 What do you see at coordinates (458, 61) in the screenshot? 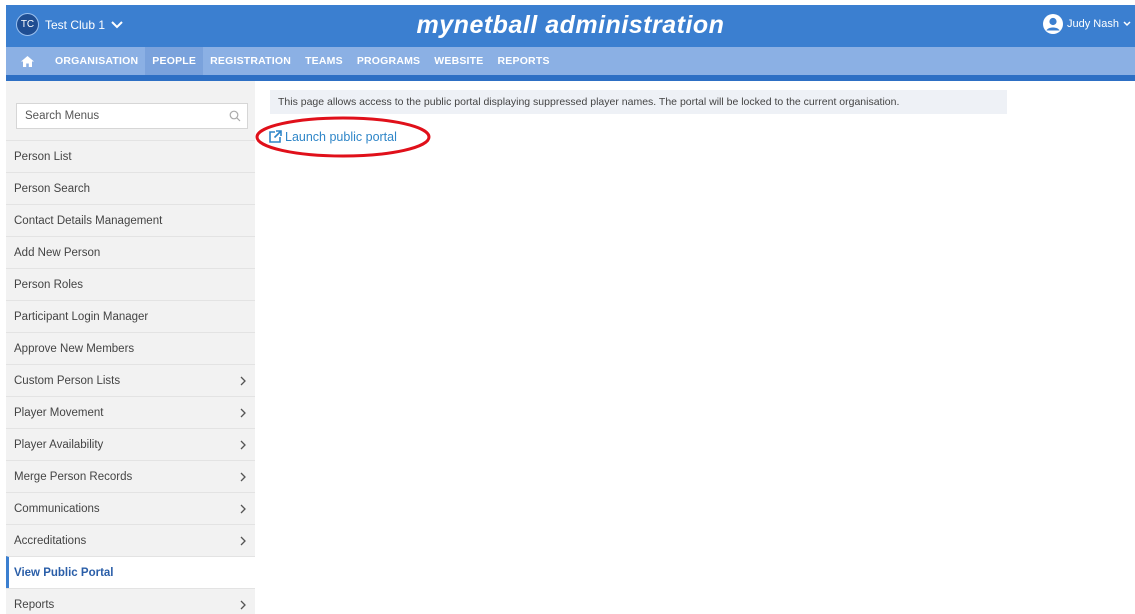
I see `nav-website: WEBSITE` at bounding box center [458, 61].